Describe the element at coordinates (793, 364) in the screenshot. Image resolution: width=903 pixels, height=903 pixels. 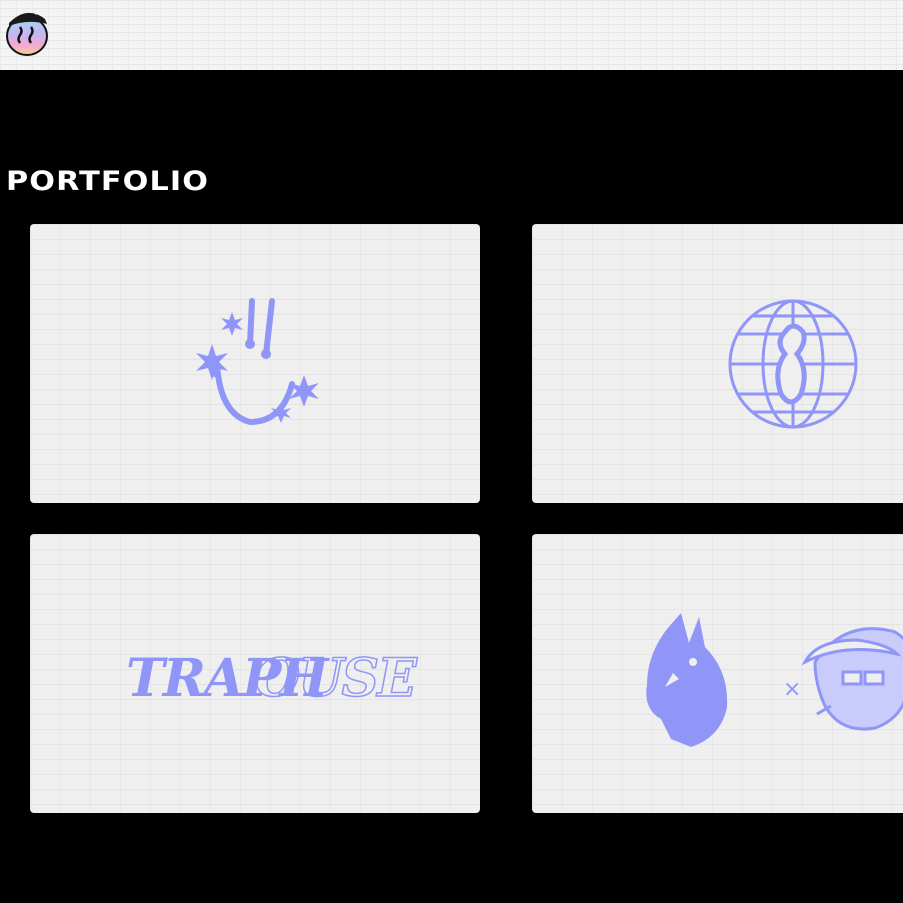
I see `globe-keyhole-logo-icon` at that location.